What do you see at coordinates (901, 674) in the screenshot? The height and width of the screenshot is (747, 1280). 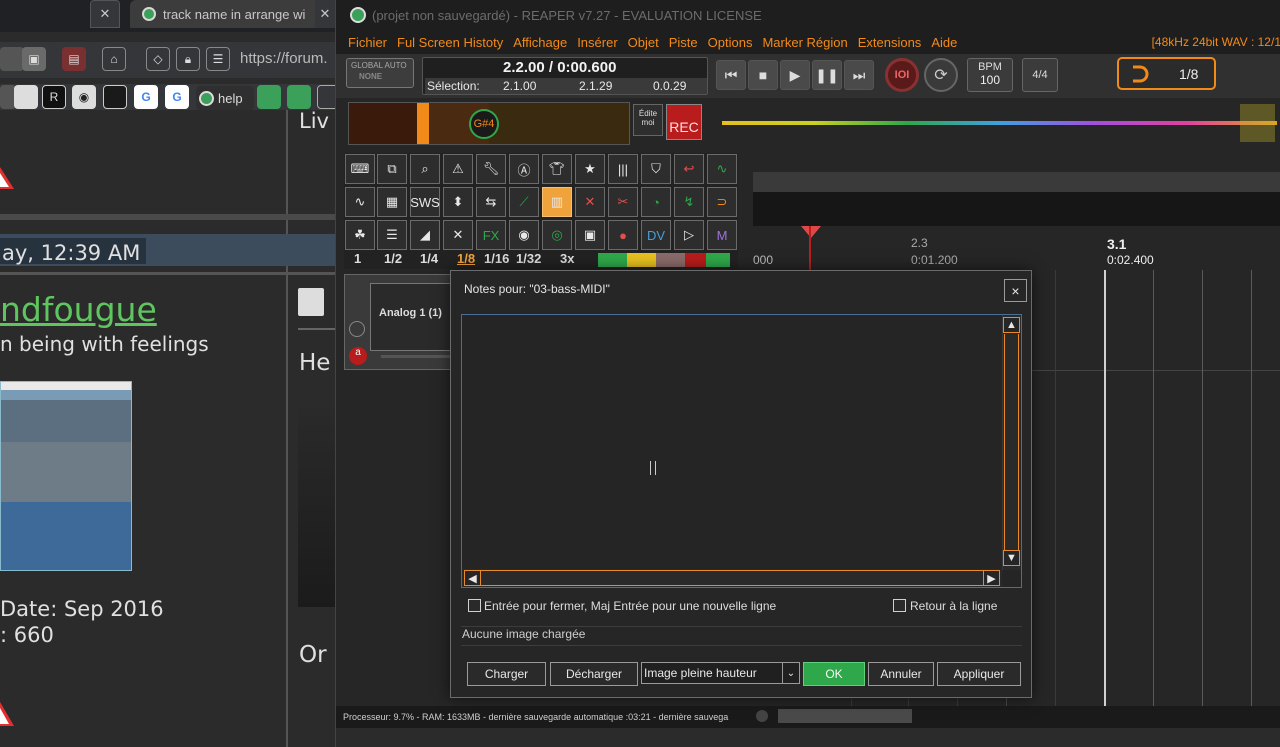 I see `cancel-button: Annuler` at bounding box center [901, 674].